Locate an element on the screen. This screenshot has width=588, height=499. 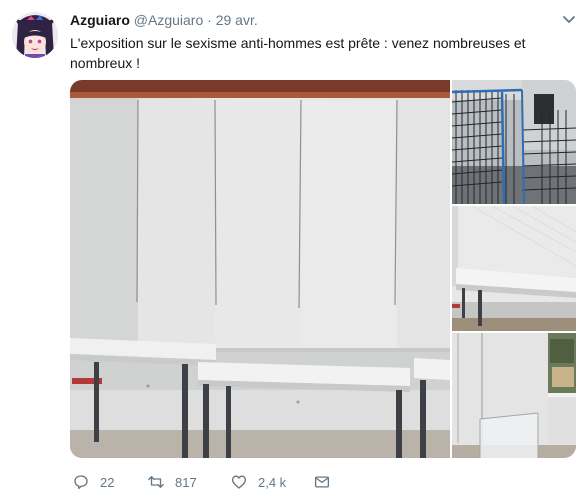
reply-icon is located at coordinates (81, 482).